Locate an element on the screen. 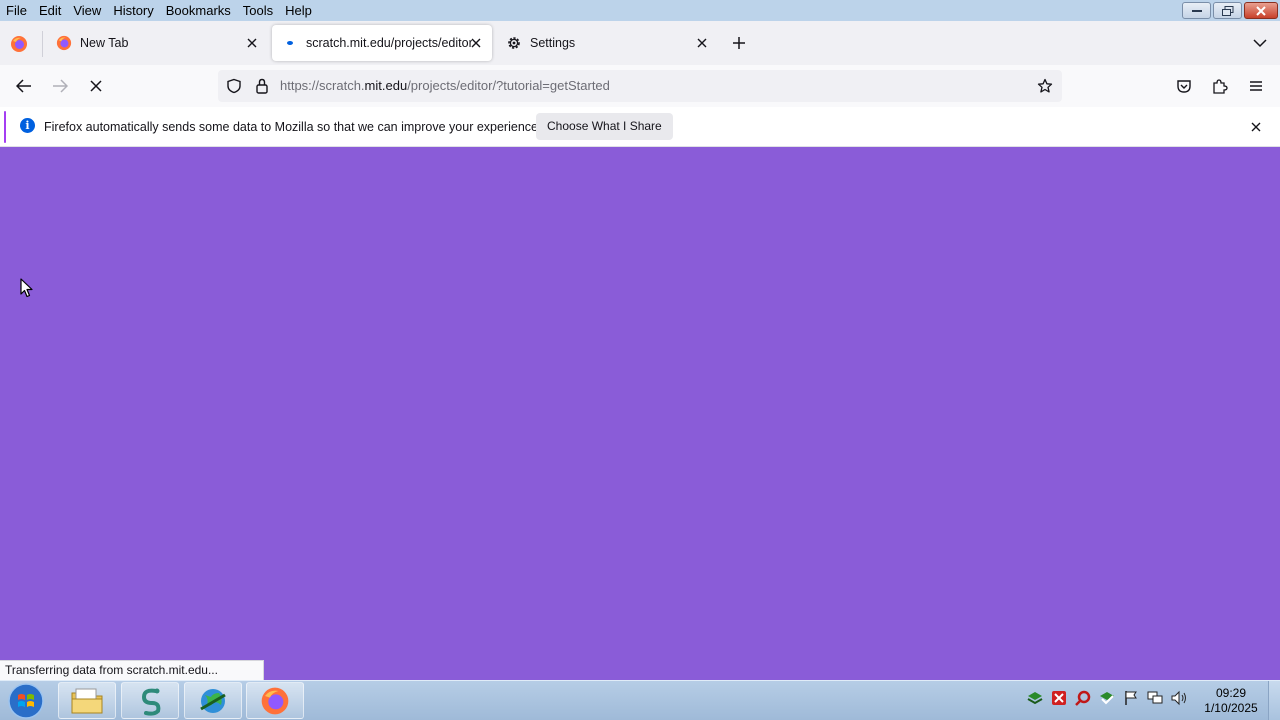 The image size is (1280, 720). restore-icon is located at coordinates (1227, 10).